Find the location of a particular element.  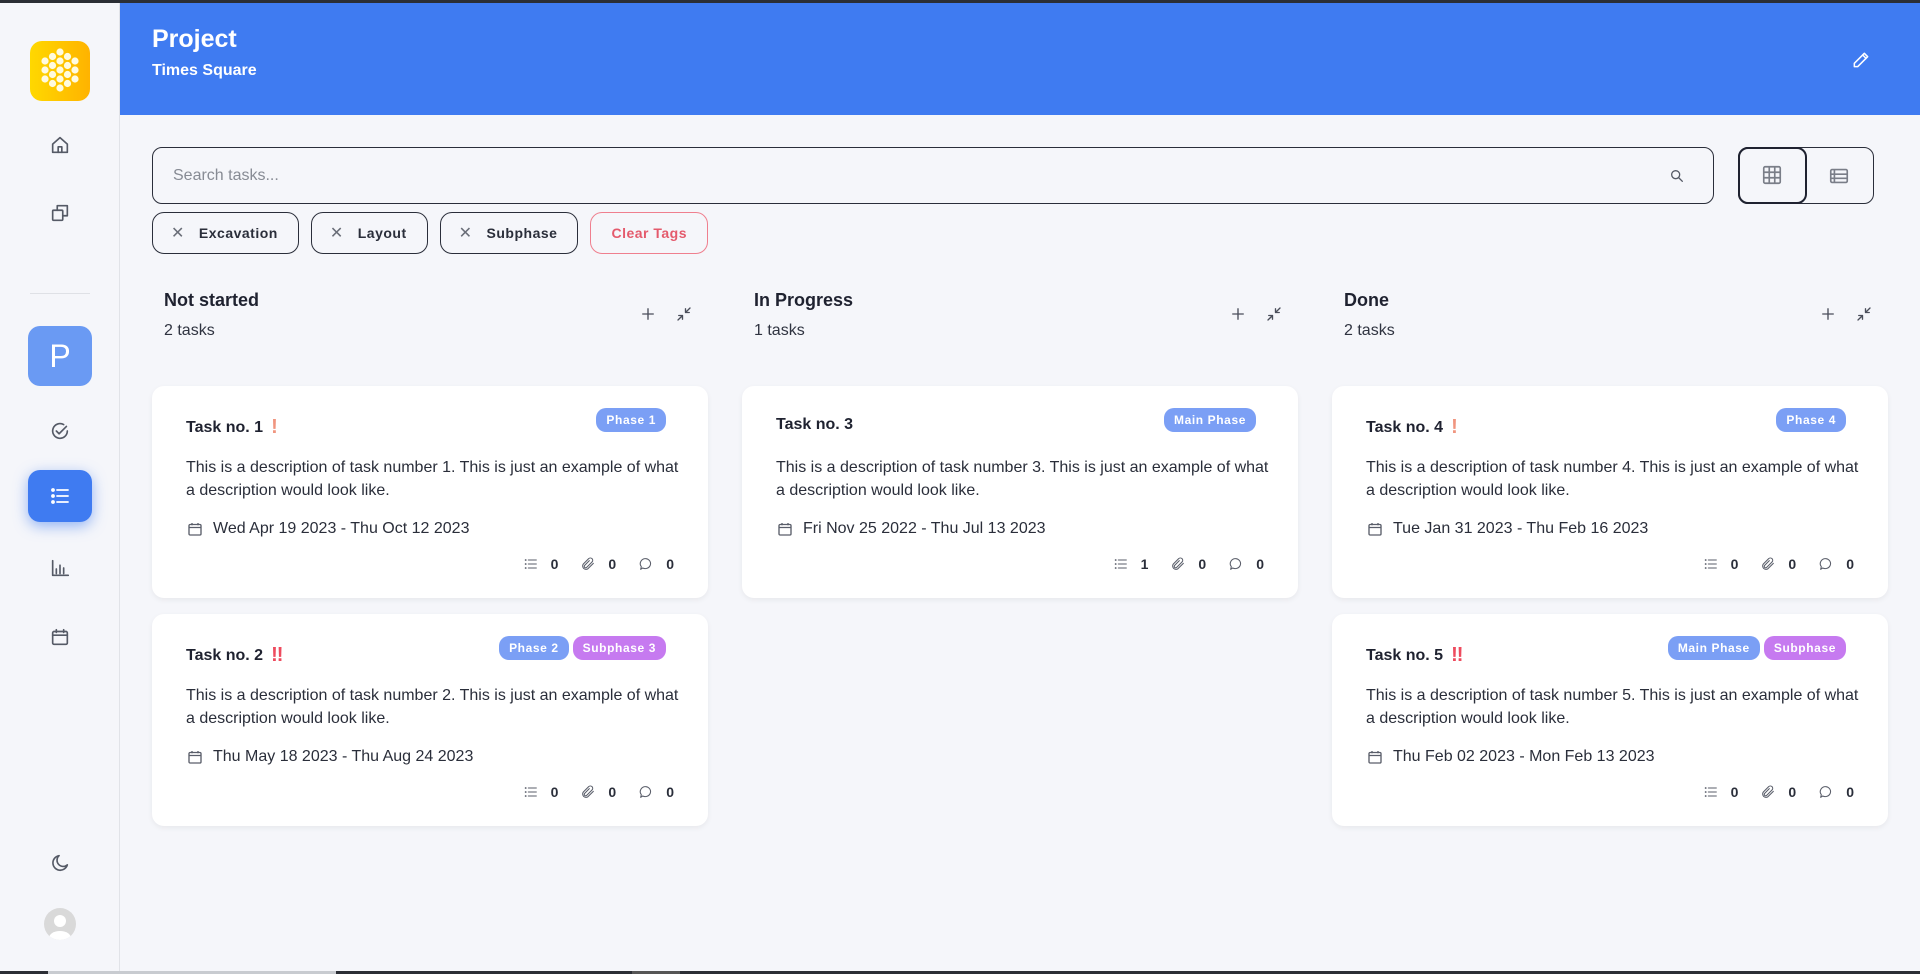

priority-indicator: !! is located at coordinates (1457, 655).